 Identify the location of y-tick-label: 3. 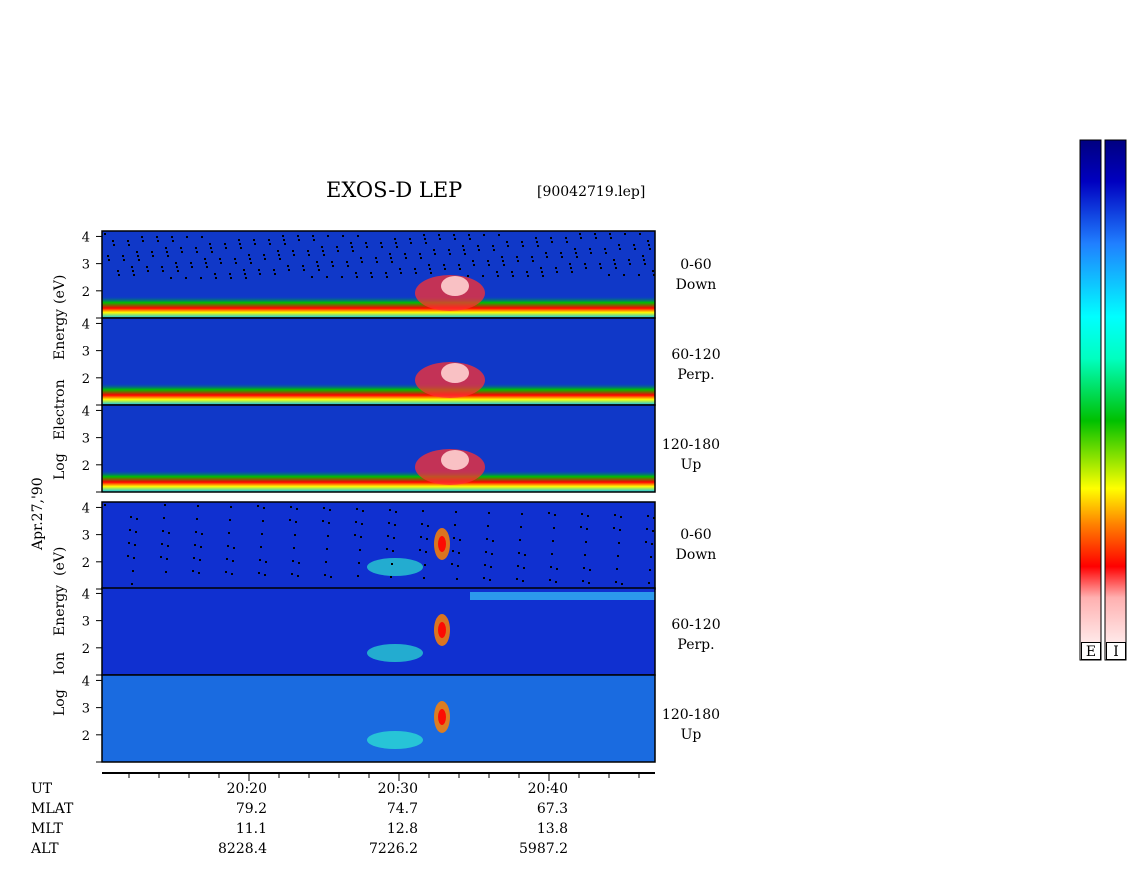
(86, 265).